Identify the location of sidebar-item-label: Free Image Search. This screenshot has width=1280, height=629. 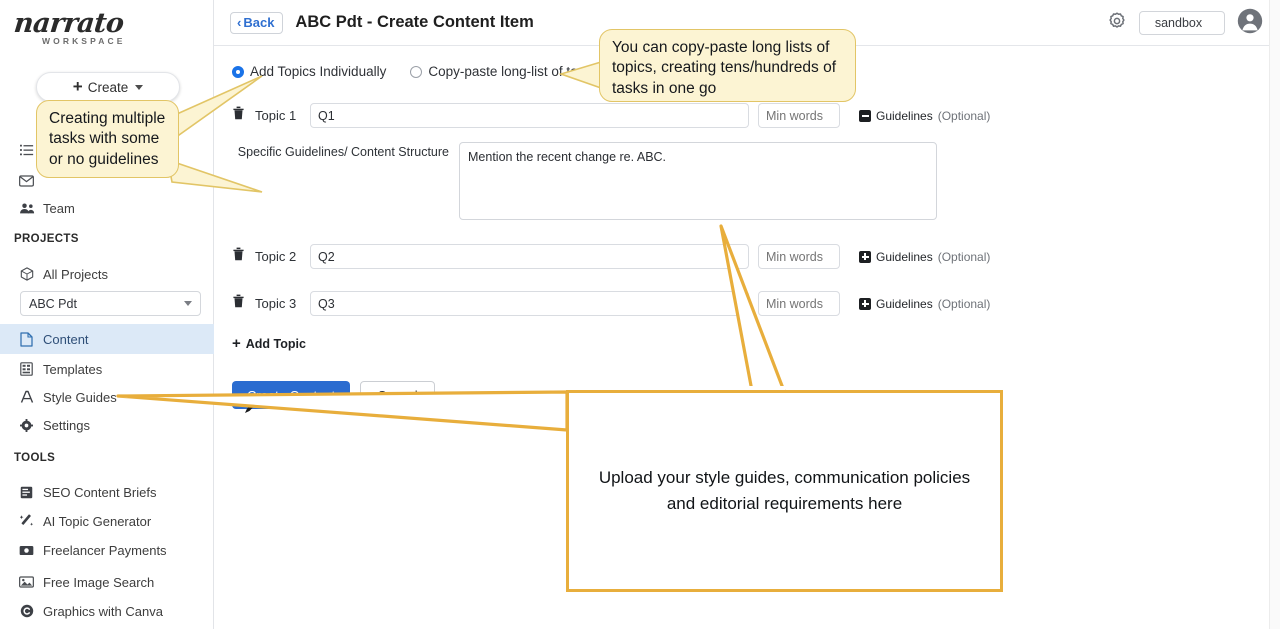
(99, 582).